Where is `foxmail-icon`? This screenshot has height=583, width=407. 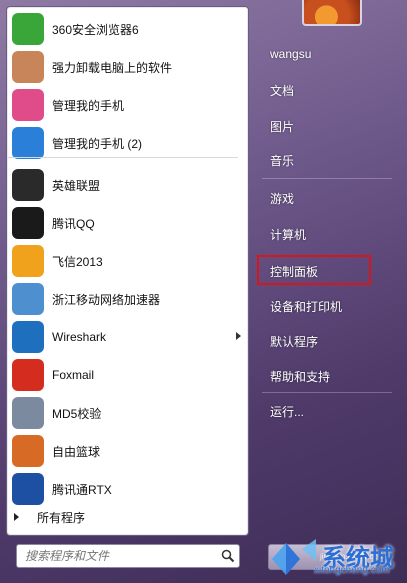 foxmail-icon is located at coordinates (28, 375).